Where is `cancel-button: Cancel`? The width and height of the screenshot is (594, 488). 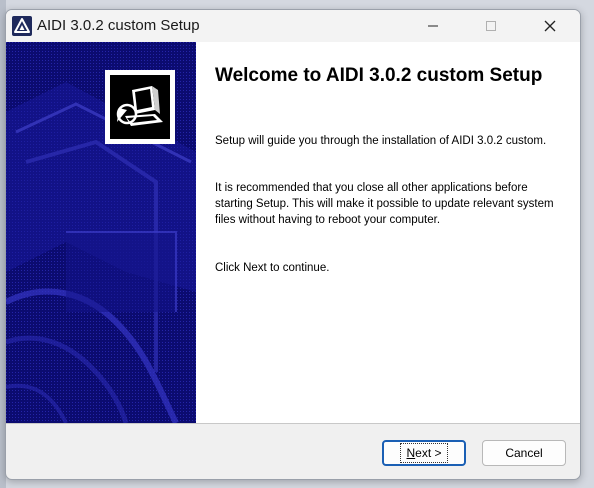 cancel-button: Cancel is located at coordinates (524, 453).